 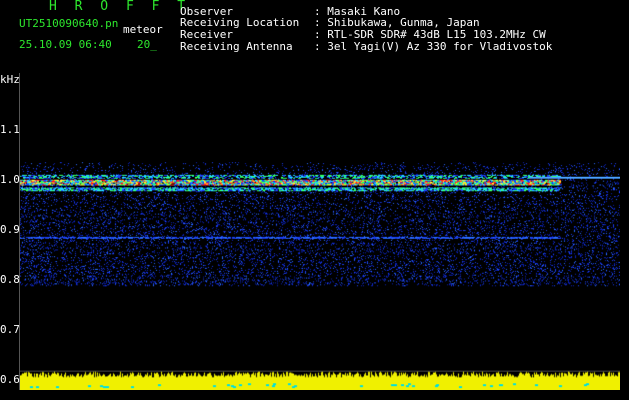 What do you see at coordinates (143, 29) in the screenshot?
I see `file-name-suffix: meteor` at bounding box center [143, 29].